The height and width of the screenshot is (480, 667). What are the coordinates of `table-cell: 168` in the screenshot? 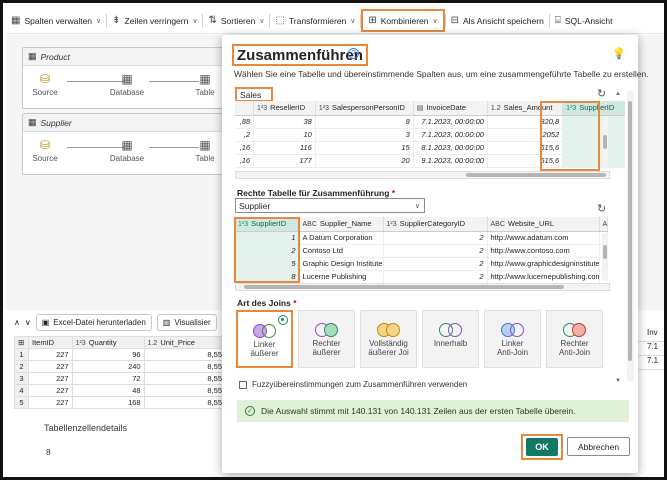 It's located at (108, 402).